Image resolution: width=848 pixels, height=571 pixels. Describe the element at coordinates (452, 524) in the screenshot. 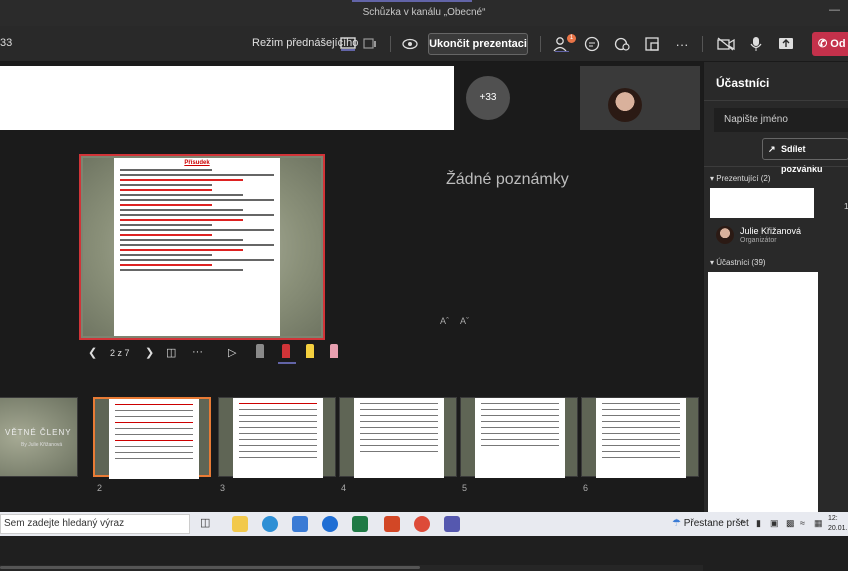

I see `teams-icon` at that location.